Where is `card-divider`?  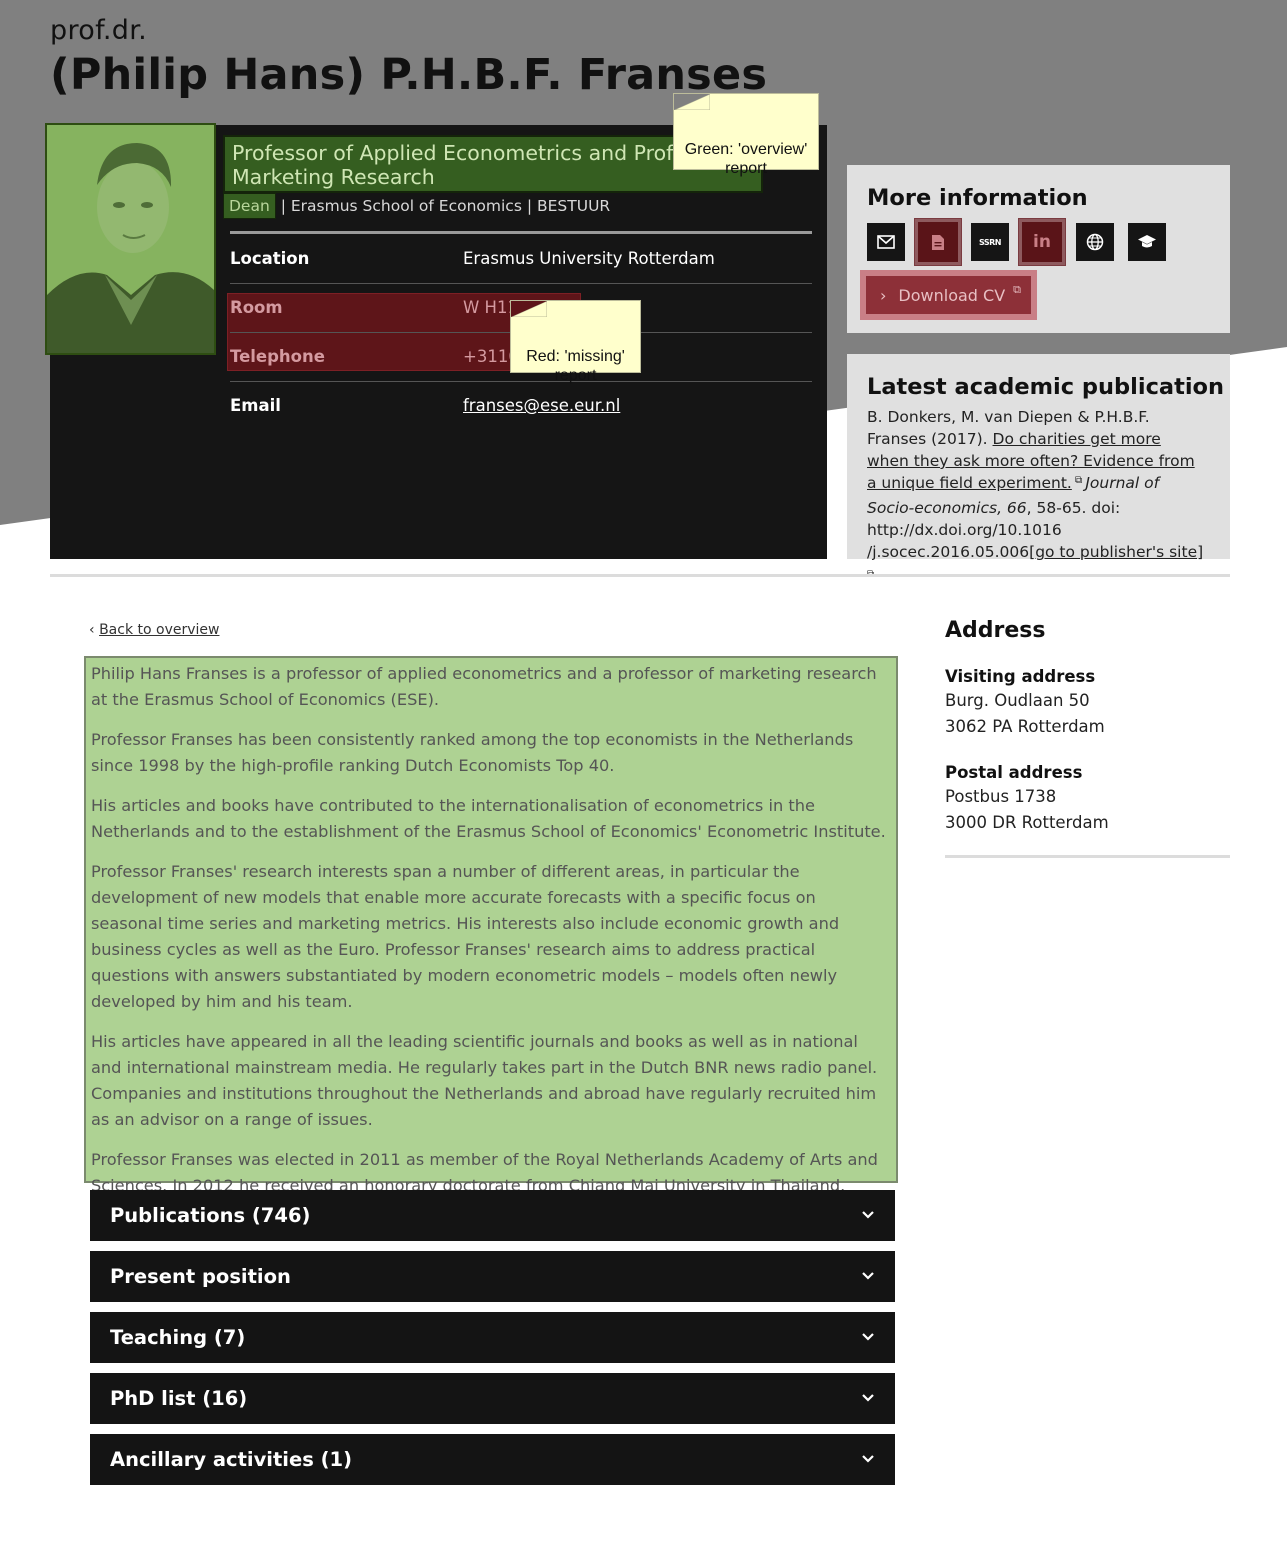
card-divider is located at coordinates (521, 232).